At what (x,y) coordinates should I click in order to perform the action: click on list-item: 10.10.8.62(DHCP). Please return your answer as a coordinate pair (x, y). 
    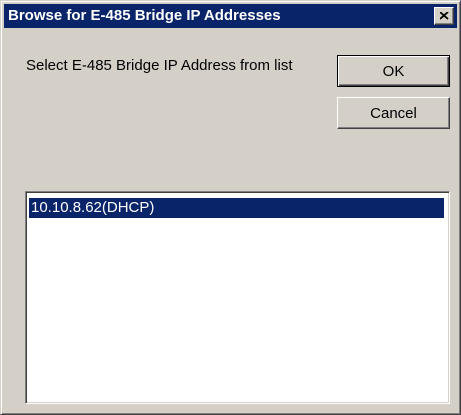
    Looking at the image, I should click on (236, 208).